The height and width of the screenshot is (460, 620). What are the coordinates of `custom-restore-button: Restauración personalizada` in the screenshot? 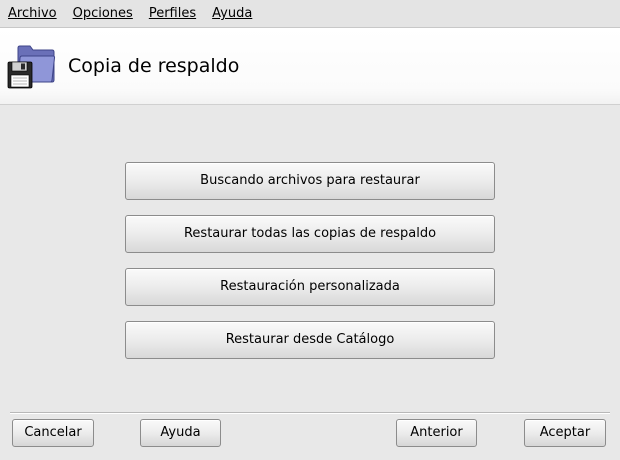 It's located at (310, 287).